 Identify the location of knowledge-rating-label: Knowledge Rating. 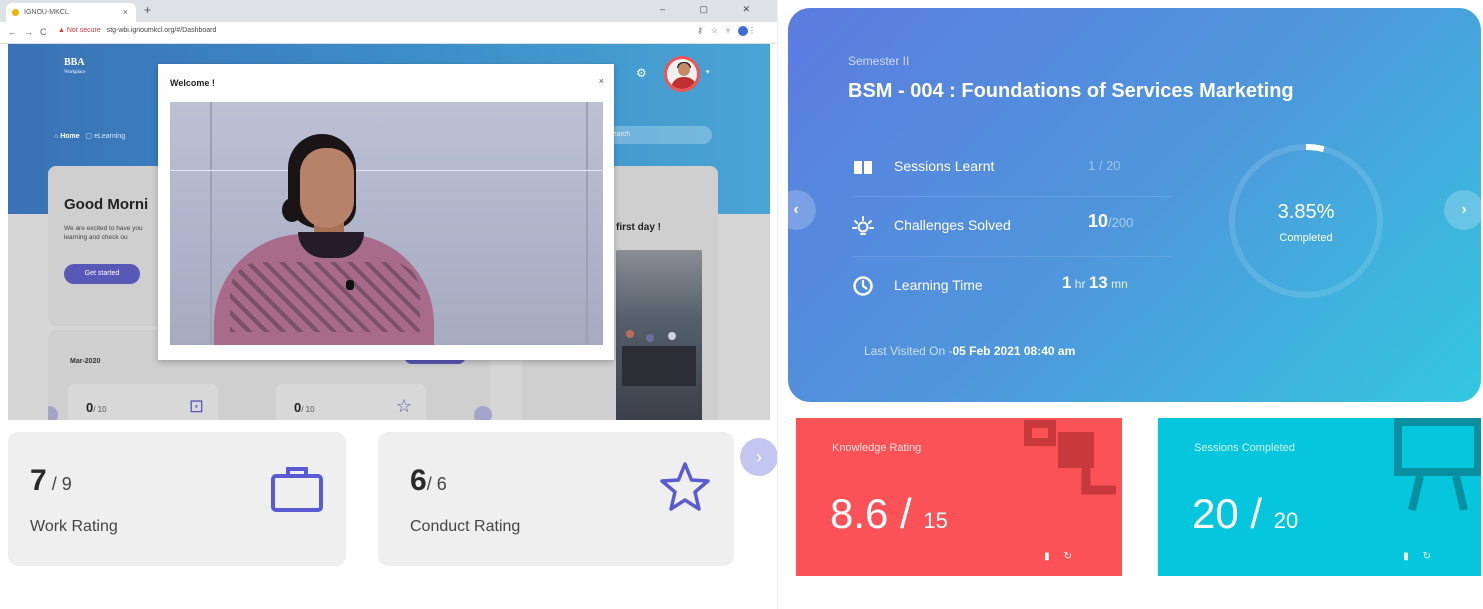
(877, 448).